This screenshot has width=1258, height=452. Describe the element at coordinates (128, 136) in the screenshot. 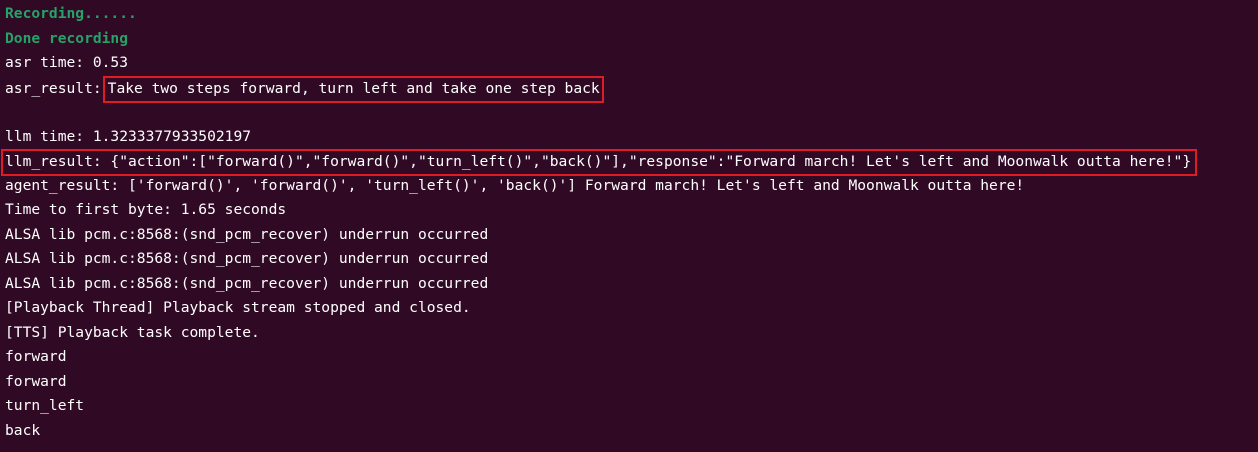

I see `llm-time-line: llm time: 1.3233377933502197` at that location.